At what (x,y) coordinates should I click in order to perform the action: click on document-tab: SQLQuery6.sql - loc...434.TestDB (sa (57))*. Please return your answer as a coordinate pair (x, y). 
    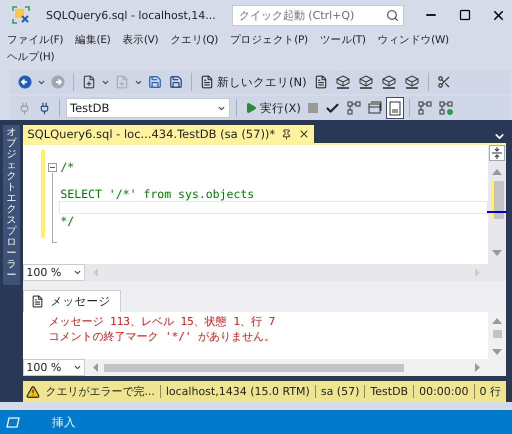
    Looking at the image, I should click on (168, 134).